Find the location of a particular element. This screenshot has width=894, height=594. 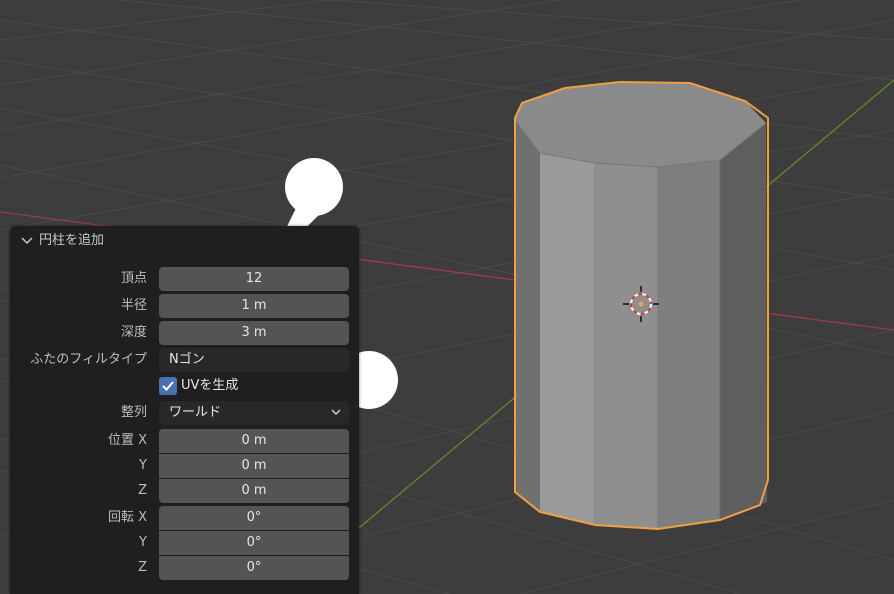

cap-fill-type-value: Nゴン is located at coordinates (187, 359).